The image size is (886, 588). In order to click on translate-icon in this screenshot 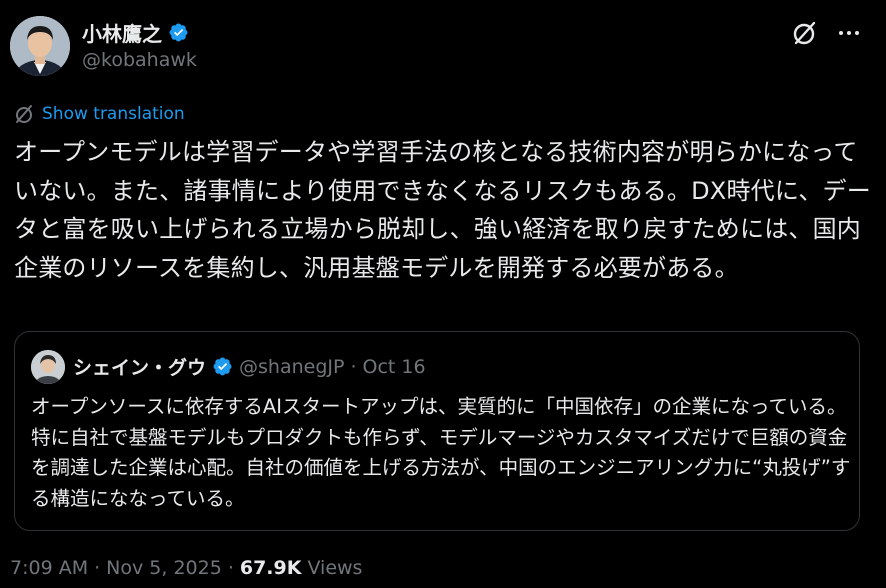, I will do `click(24, 114)`.